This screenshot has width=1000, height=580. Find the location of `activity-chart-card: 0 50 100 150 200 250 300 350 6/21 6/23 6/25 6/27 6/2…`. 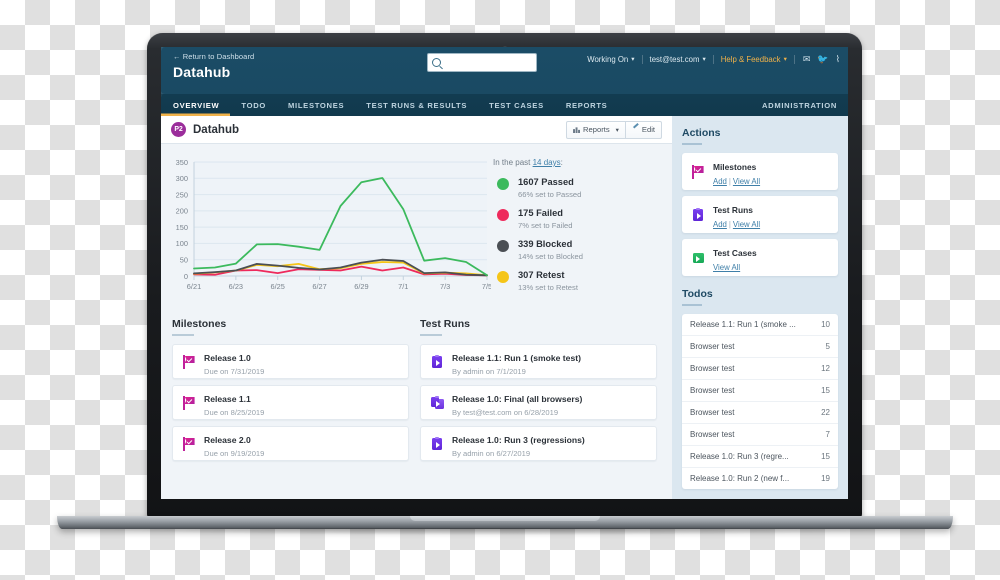

activity-chart-card: 0 50 100 150 200 250 300 350 6/21 6/23 6/25 6/27 6/2… is located at coordinates (416, 224).